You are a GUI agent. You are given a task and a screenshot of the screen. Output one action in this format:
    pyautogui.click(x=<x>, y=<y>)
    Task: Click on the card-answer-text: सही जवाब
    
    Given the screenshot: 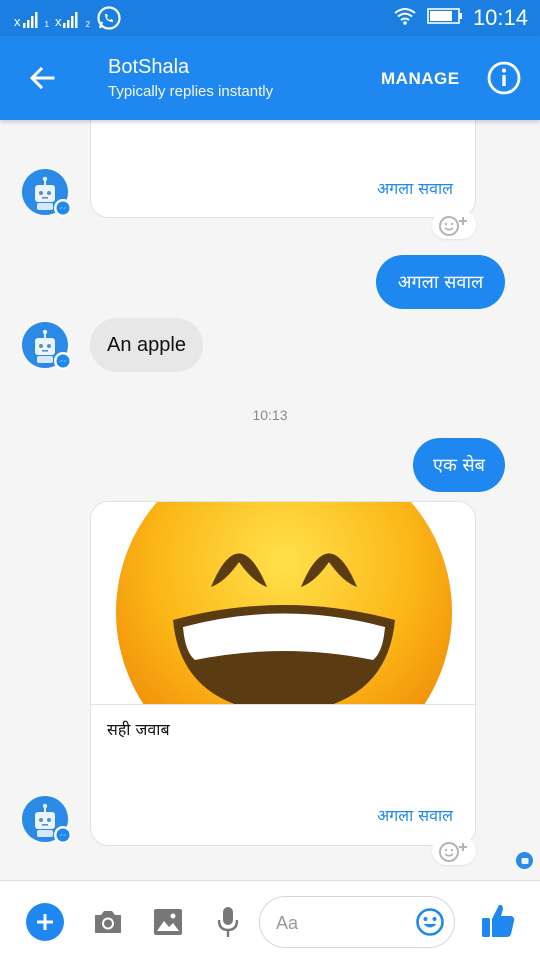 What is the action you would take?
    pyautogui.click(x=138, y=729)
    